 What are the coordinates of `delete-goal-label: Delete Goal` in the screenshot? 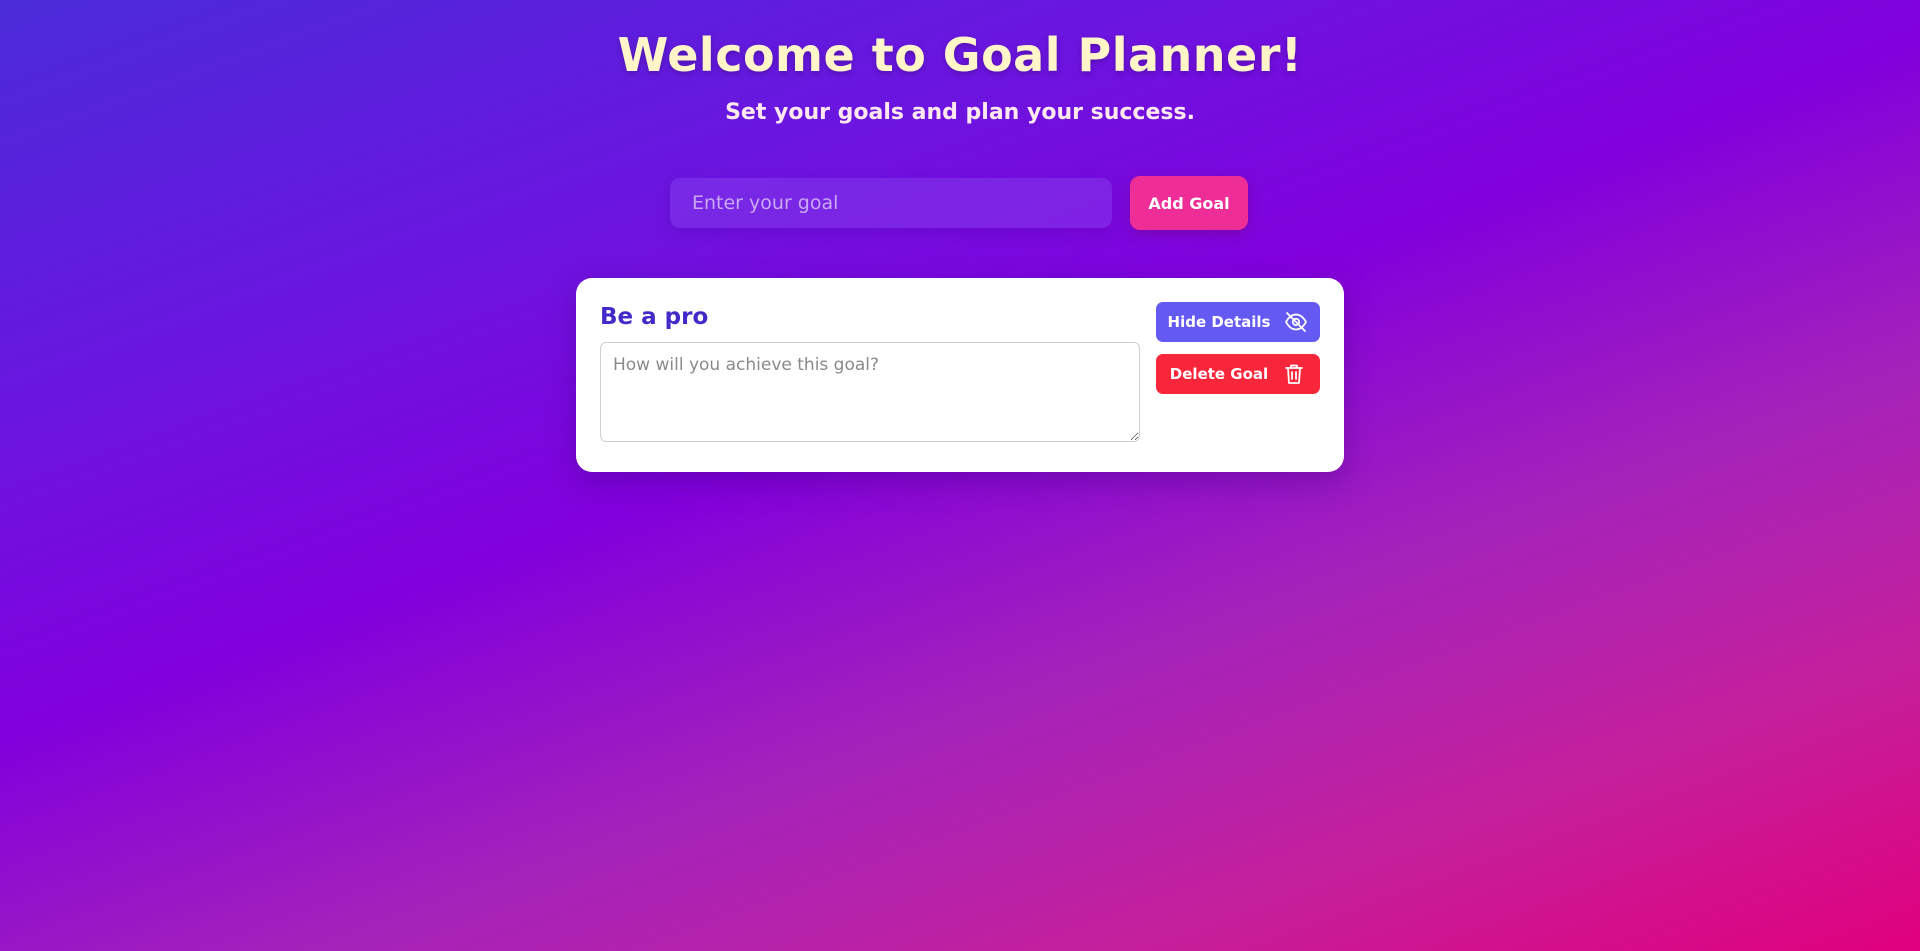 It's located at (1219, 374).